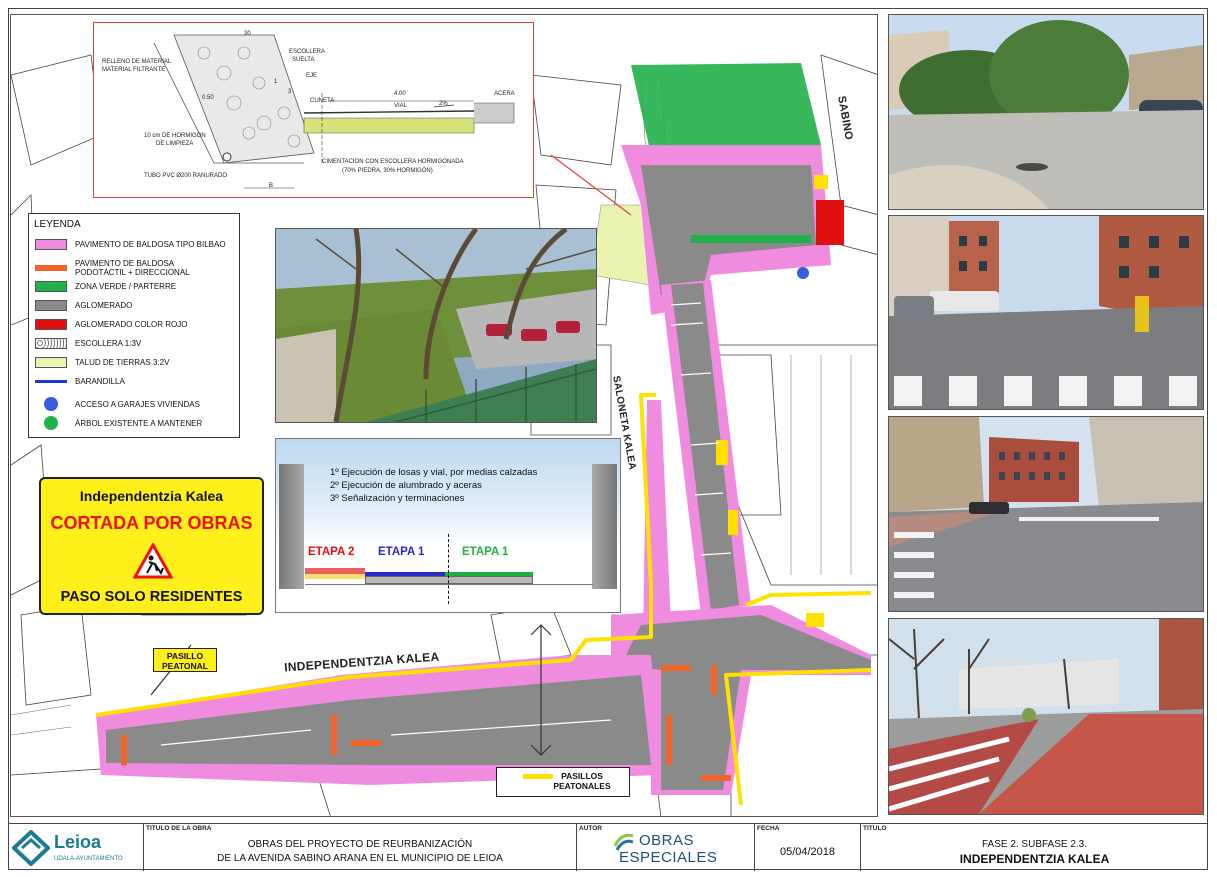  I want to click on pasillos-line2: PEATONALES, so click(582, 786).